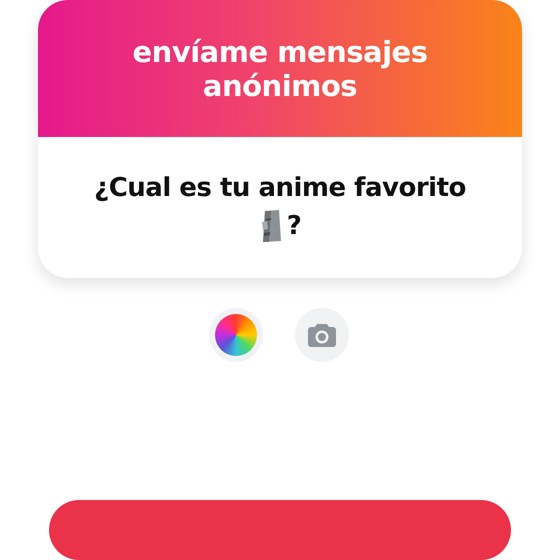  What do you see at coordinates (294, 225) in the screenshot?
I see `question-mark: ?` at bounding box center [294, 225].